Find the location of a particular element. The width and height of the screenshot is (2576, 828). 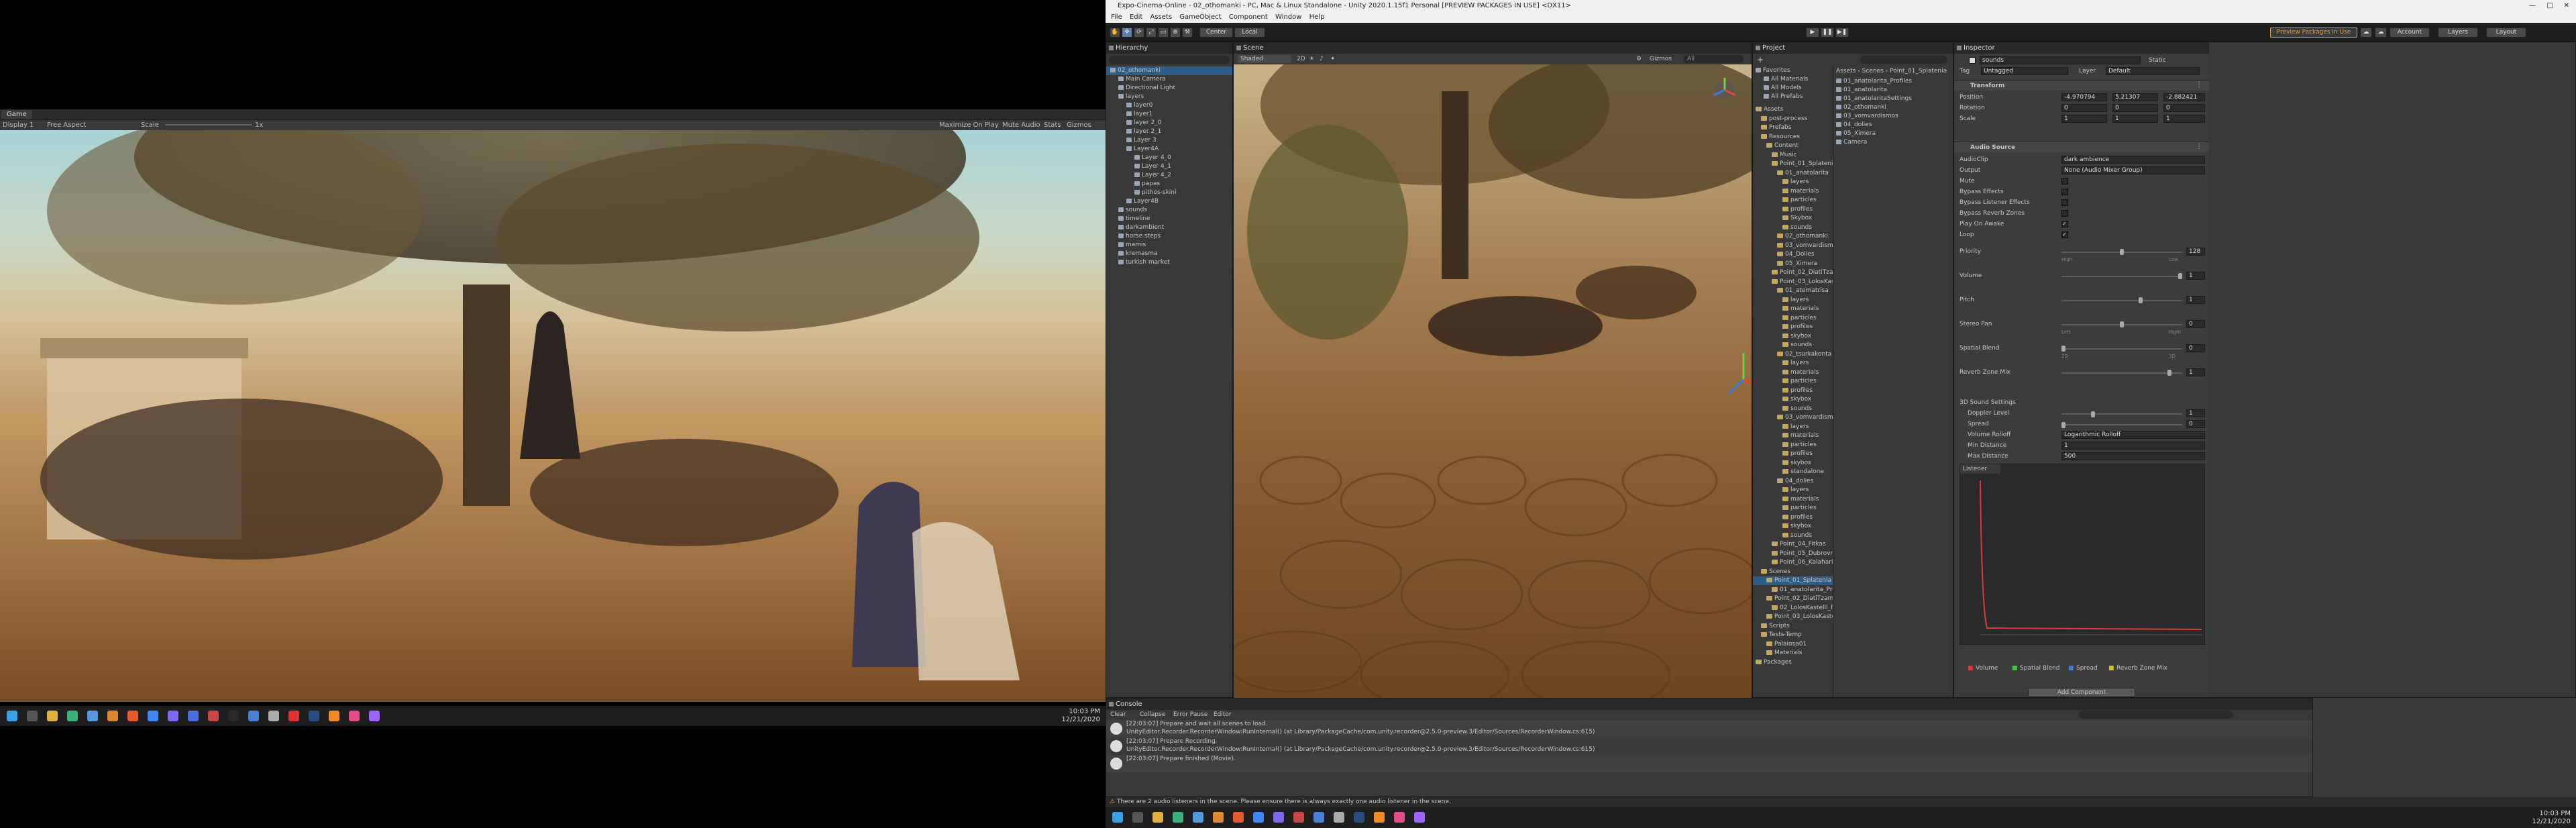

favorites-item: All Prefabs is located at coordinates (1778, 97).